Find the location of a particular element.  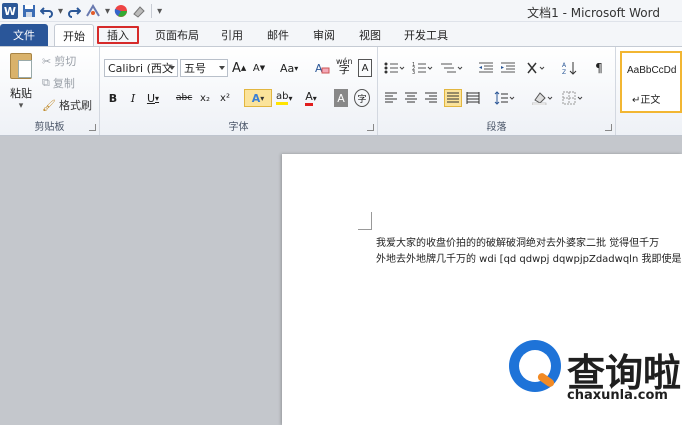

clear-format-button: A is located at coordinates (322, 68).